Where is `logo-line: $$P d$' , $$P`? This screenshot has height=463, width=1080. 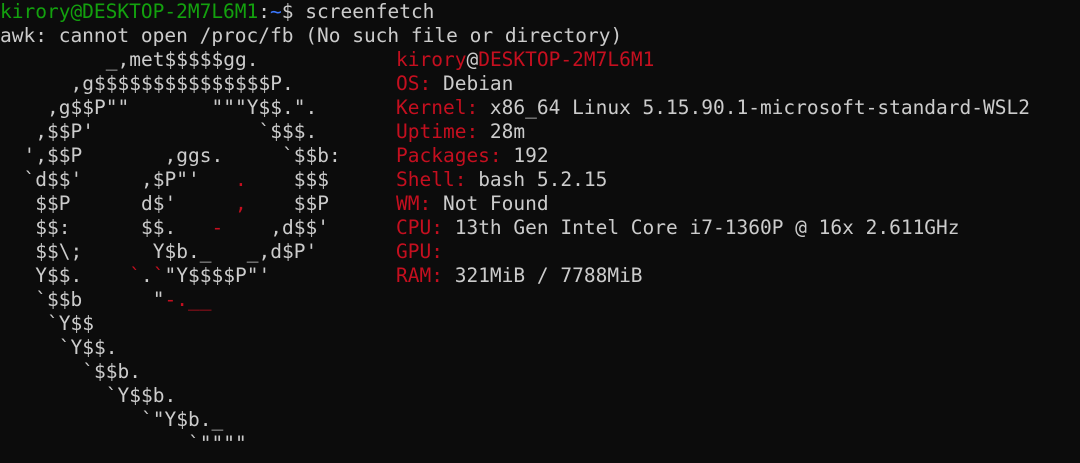
logo-line: $$P d$' , $$P is located at coordinates (182, 203).